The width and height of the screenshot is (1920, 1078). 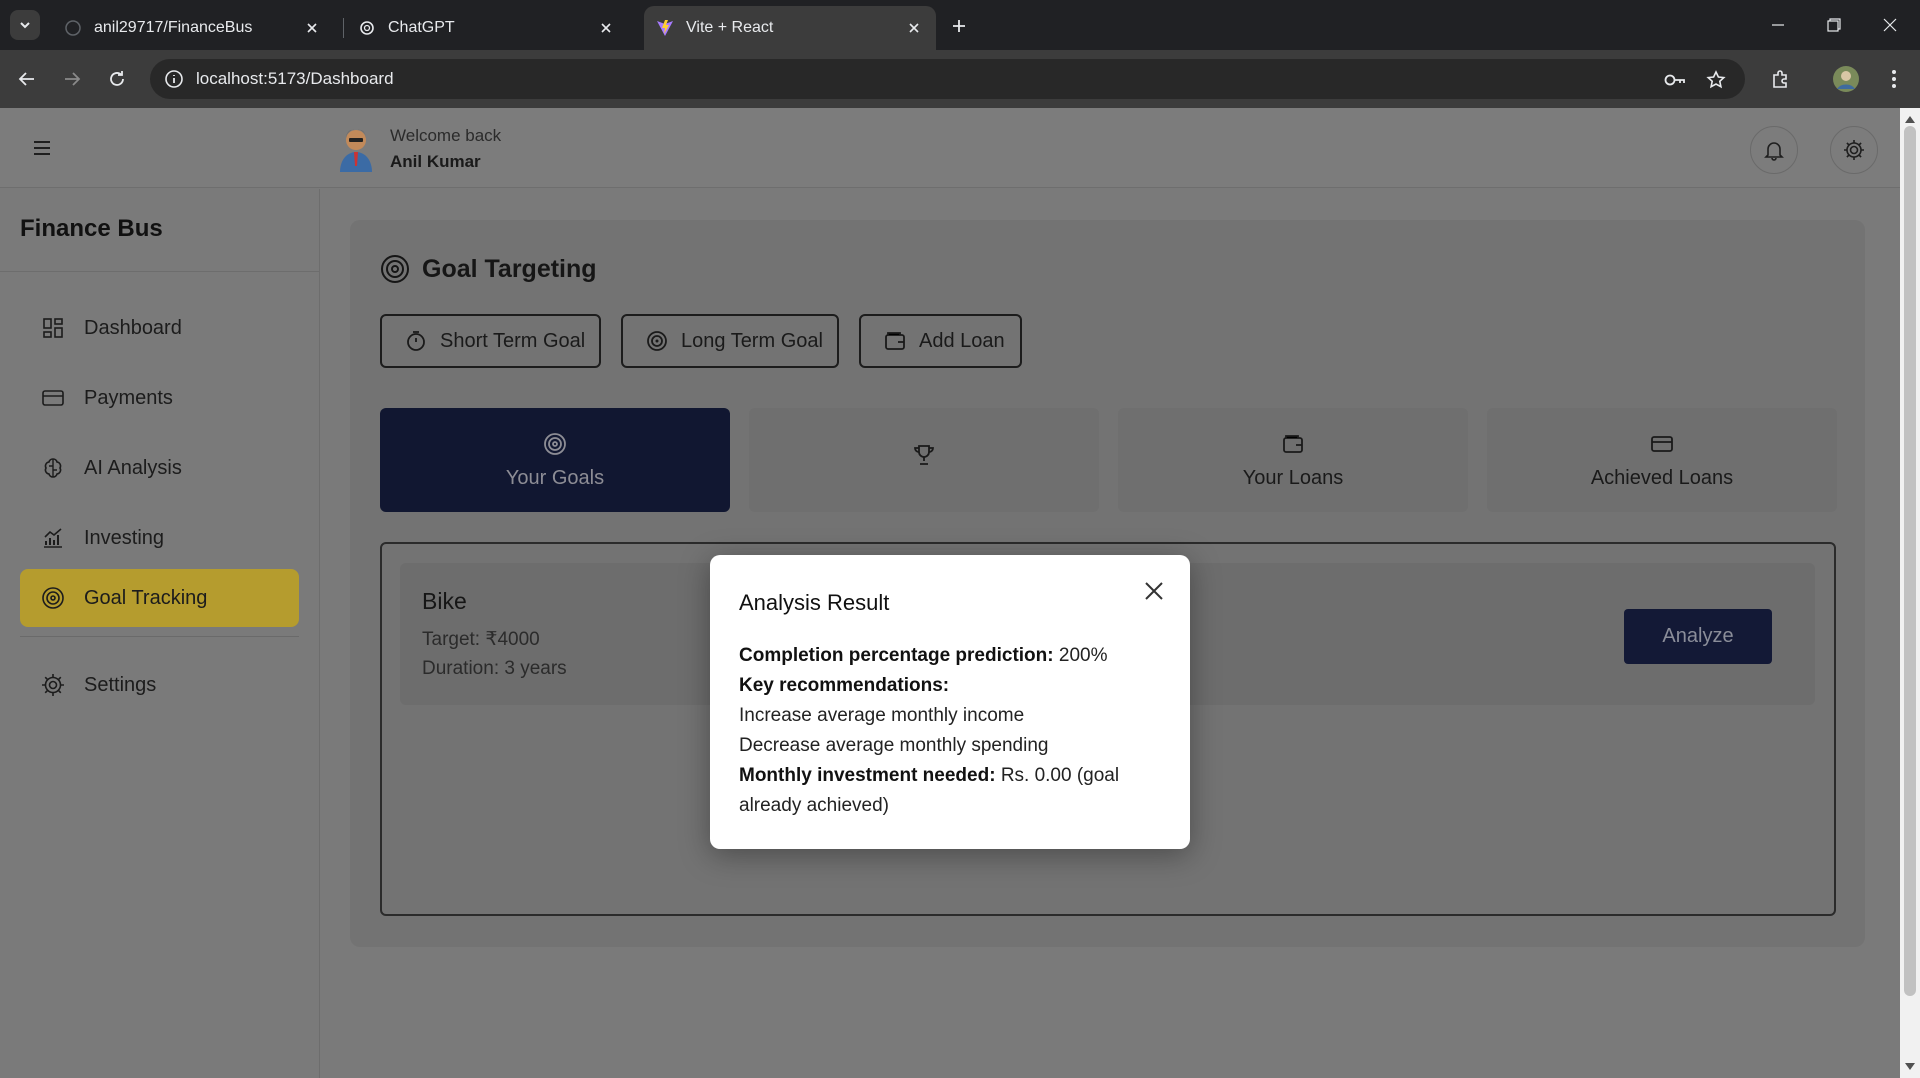 I want to click on add-loan-button: Add Loan, so click(x=940, y=341).